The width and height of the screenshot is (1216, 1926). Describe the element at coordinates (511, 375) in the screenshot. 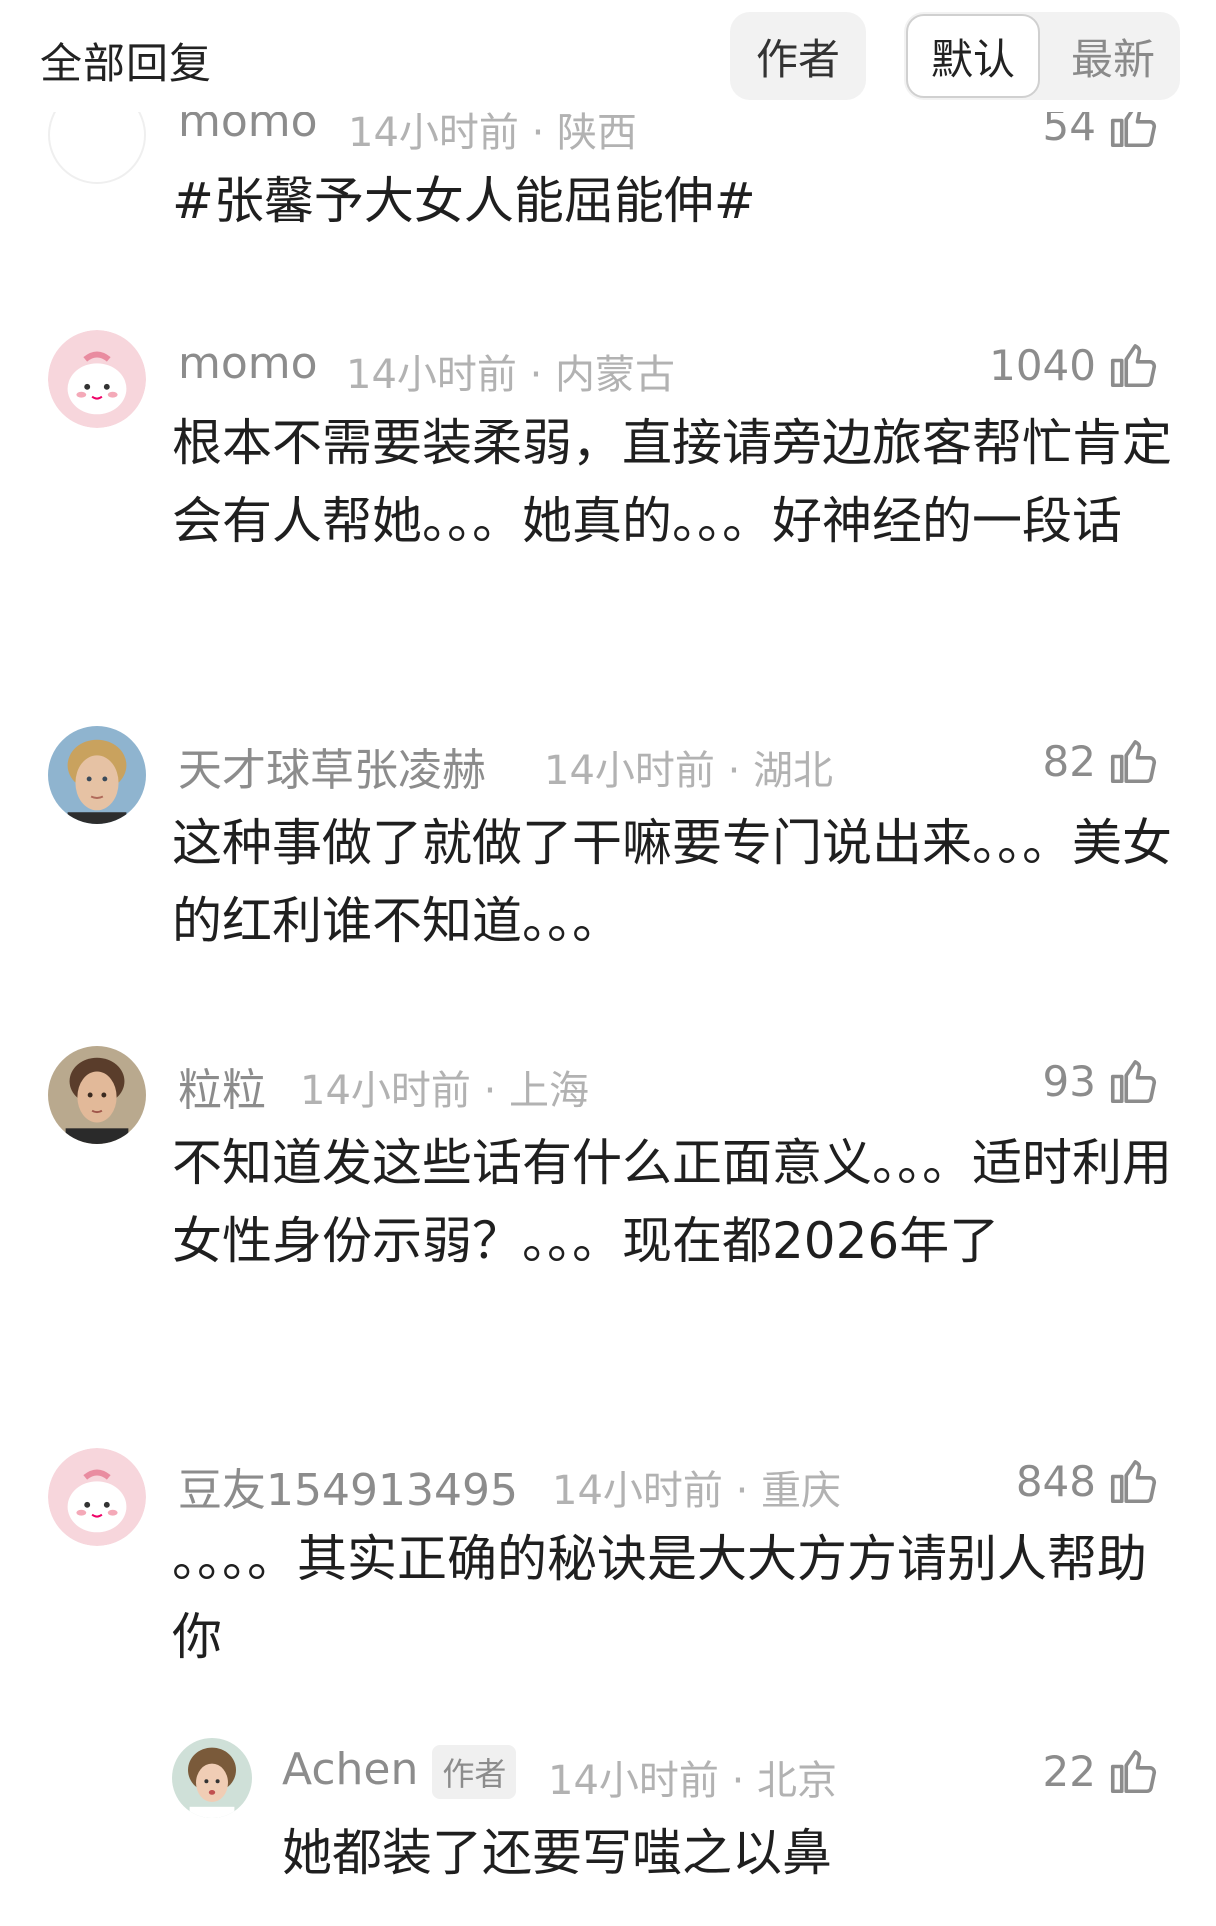

I see `comment-meta: 14小时前 · 内蒙古` at that location.